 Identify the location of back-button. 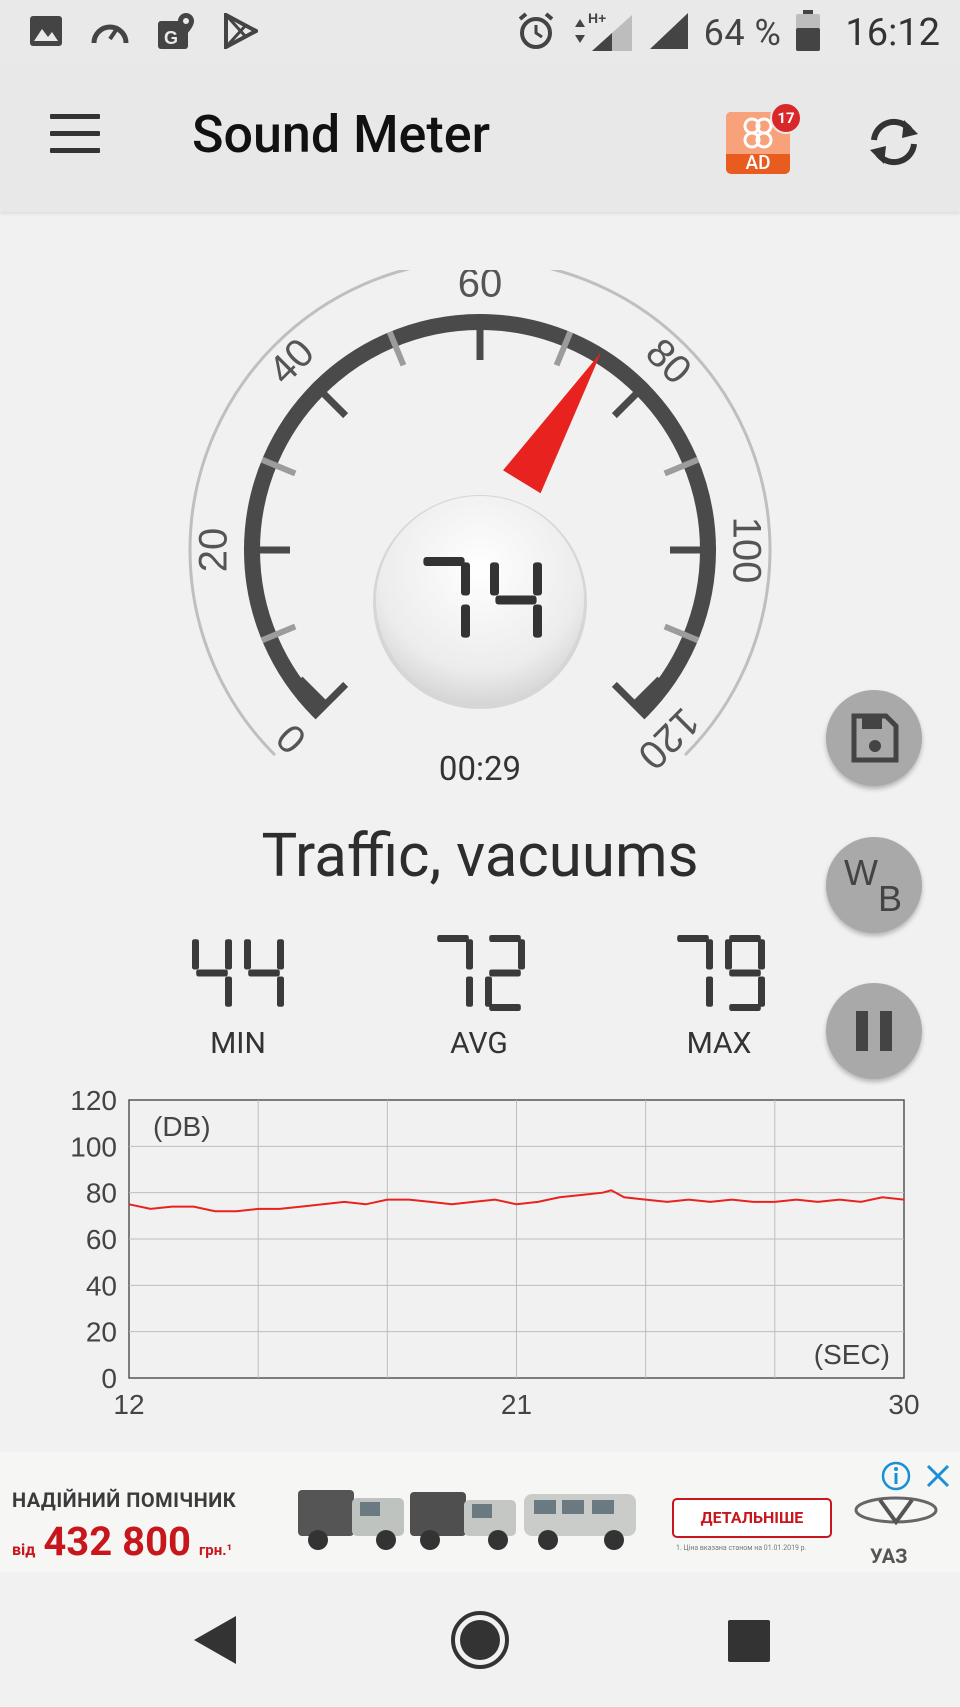
(216, 1640).